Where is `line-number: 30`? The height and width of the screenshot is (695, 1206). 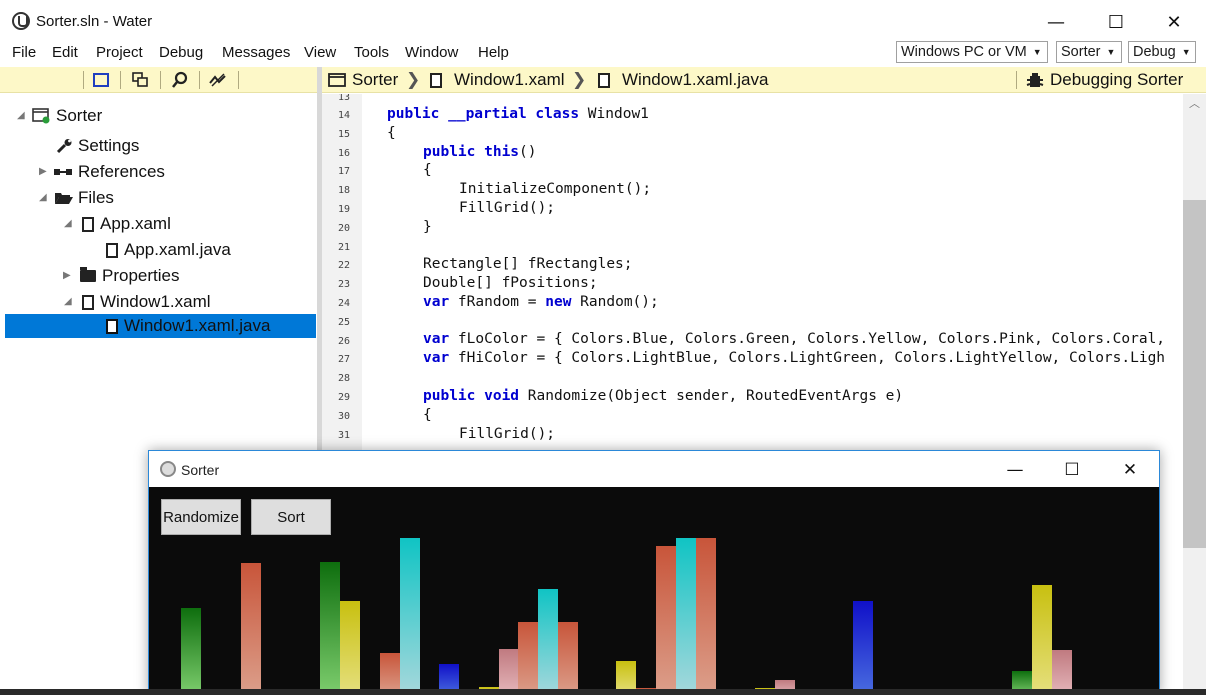
line-number: 30 is located at coordinates (343, 416).